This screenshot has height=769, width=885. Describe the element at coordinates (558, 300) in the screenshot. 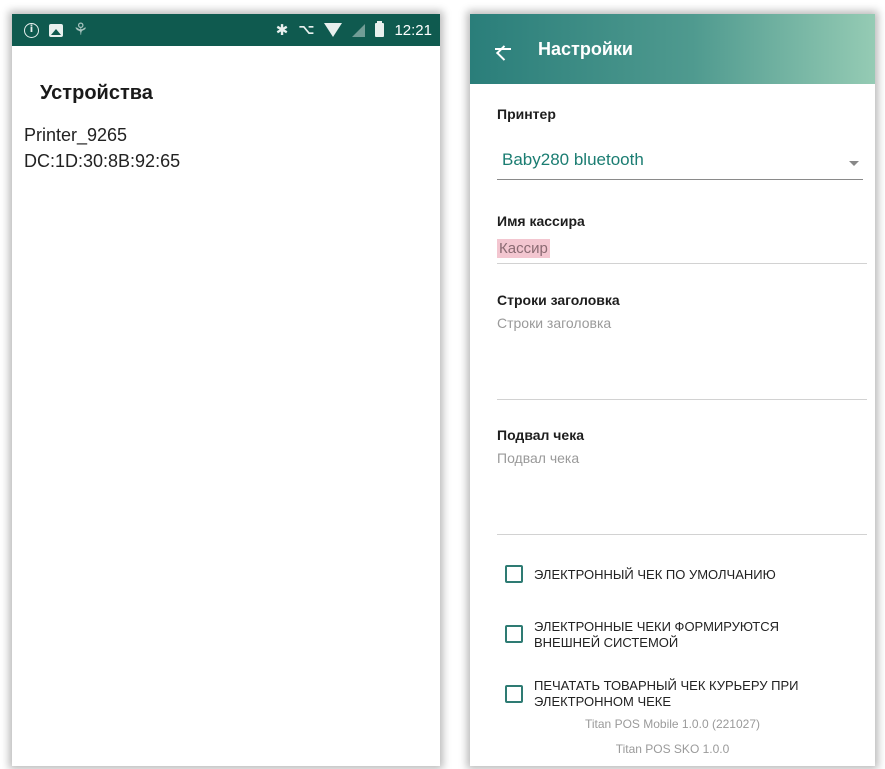

I see `header-lines-label: Строки заголовка` at that location.